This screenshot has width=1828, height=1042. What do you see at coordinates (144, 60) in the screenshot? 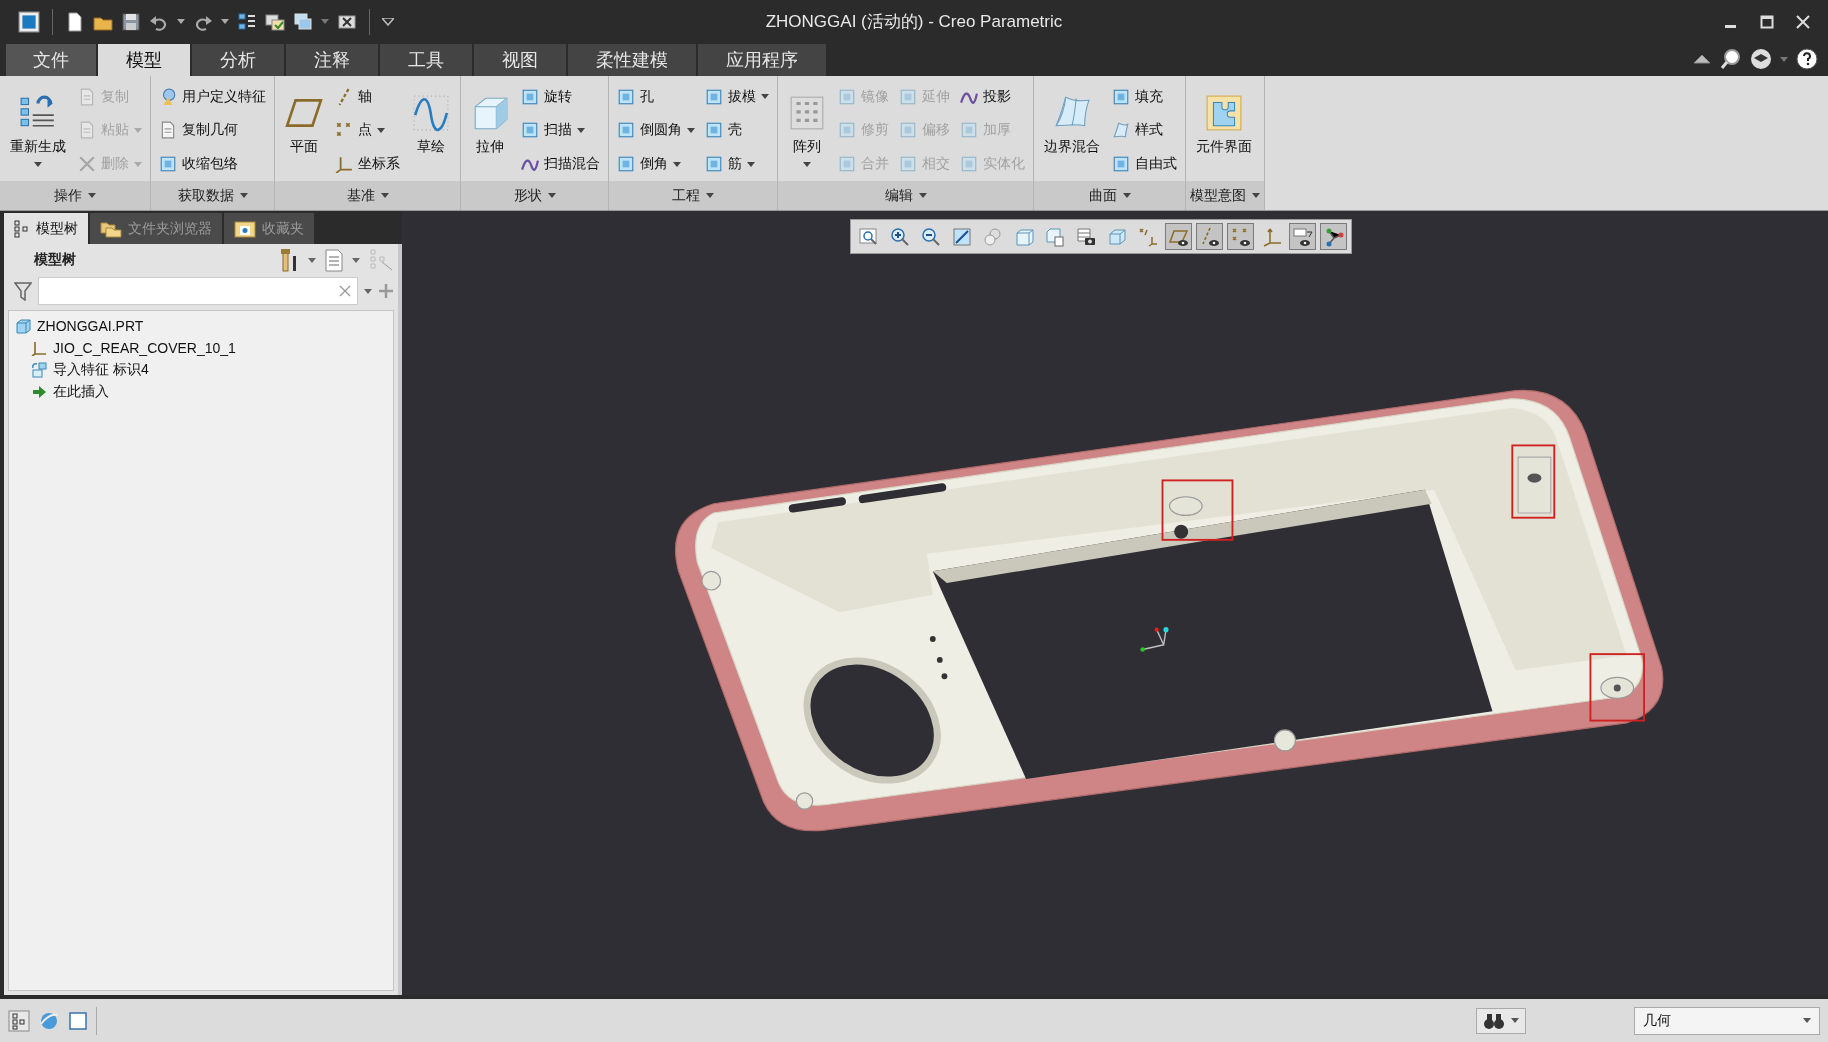
I see `ribbon-tab: 模型` at bounding box center [144, 60].